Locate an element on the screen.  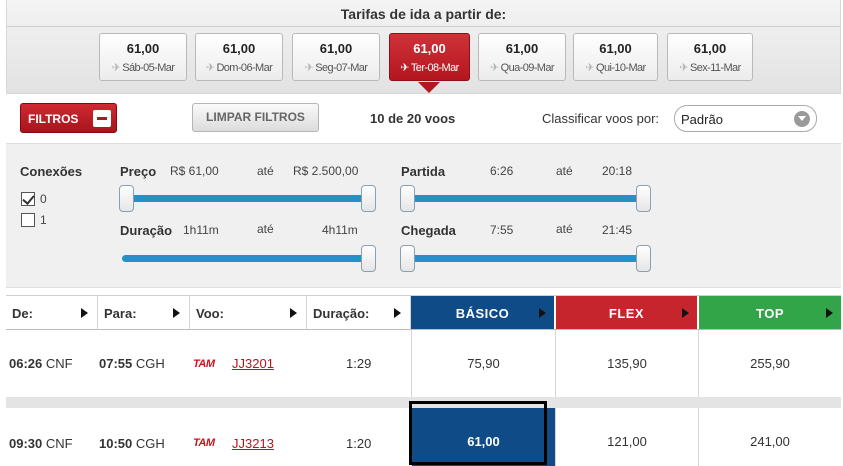
partida-slider-max-handle is located at coordinates (643, 198).